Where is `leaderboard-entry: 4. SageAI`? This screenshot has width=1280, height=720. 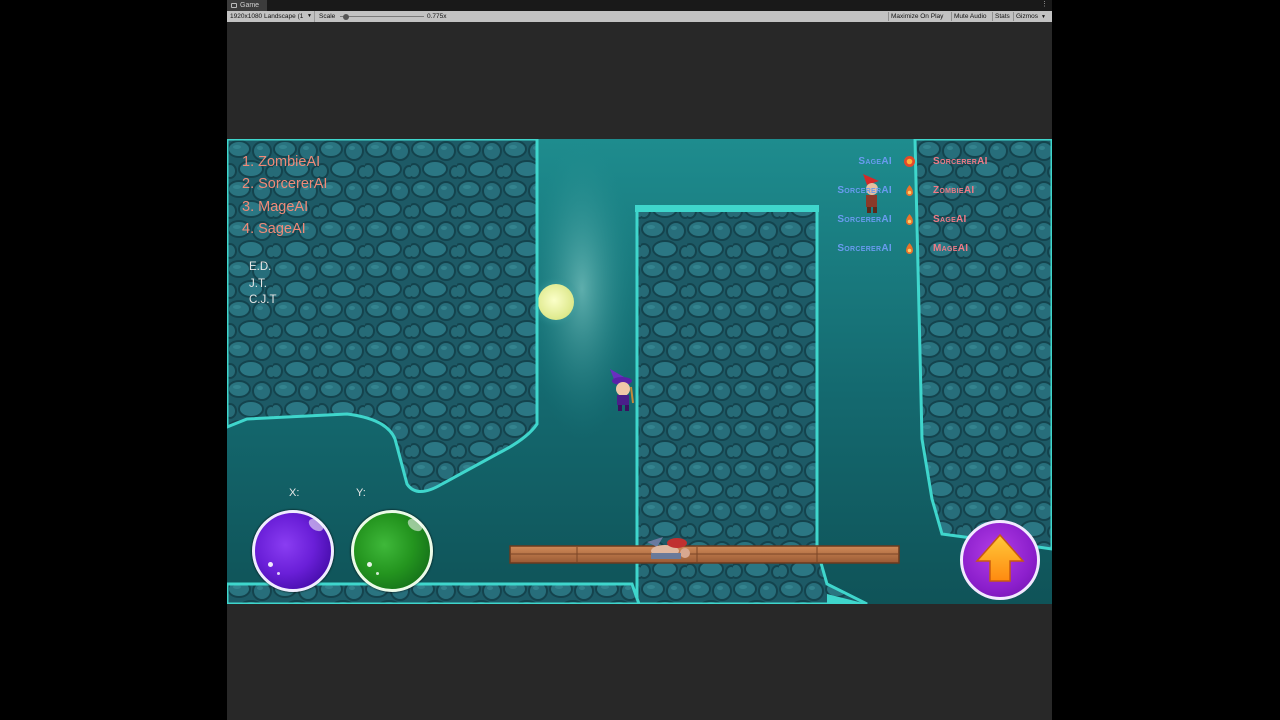
leaderboard-entry: 4. SageAI is located at coordinates (274, 229).